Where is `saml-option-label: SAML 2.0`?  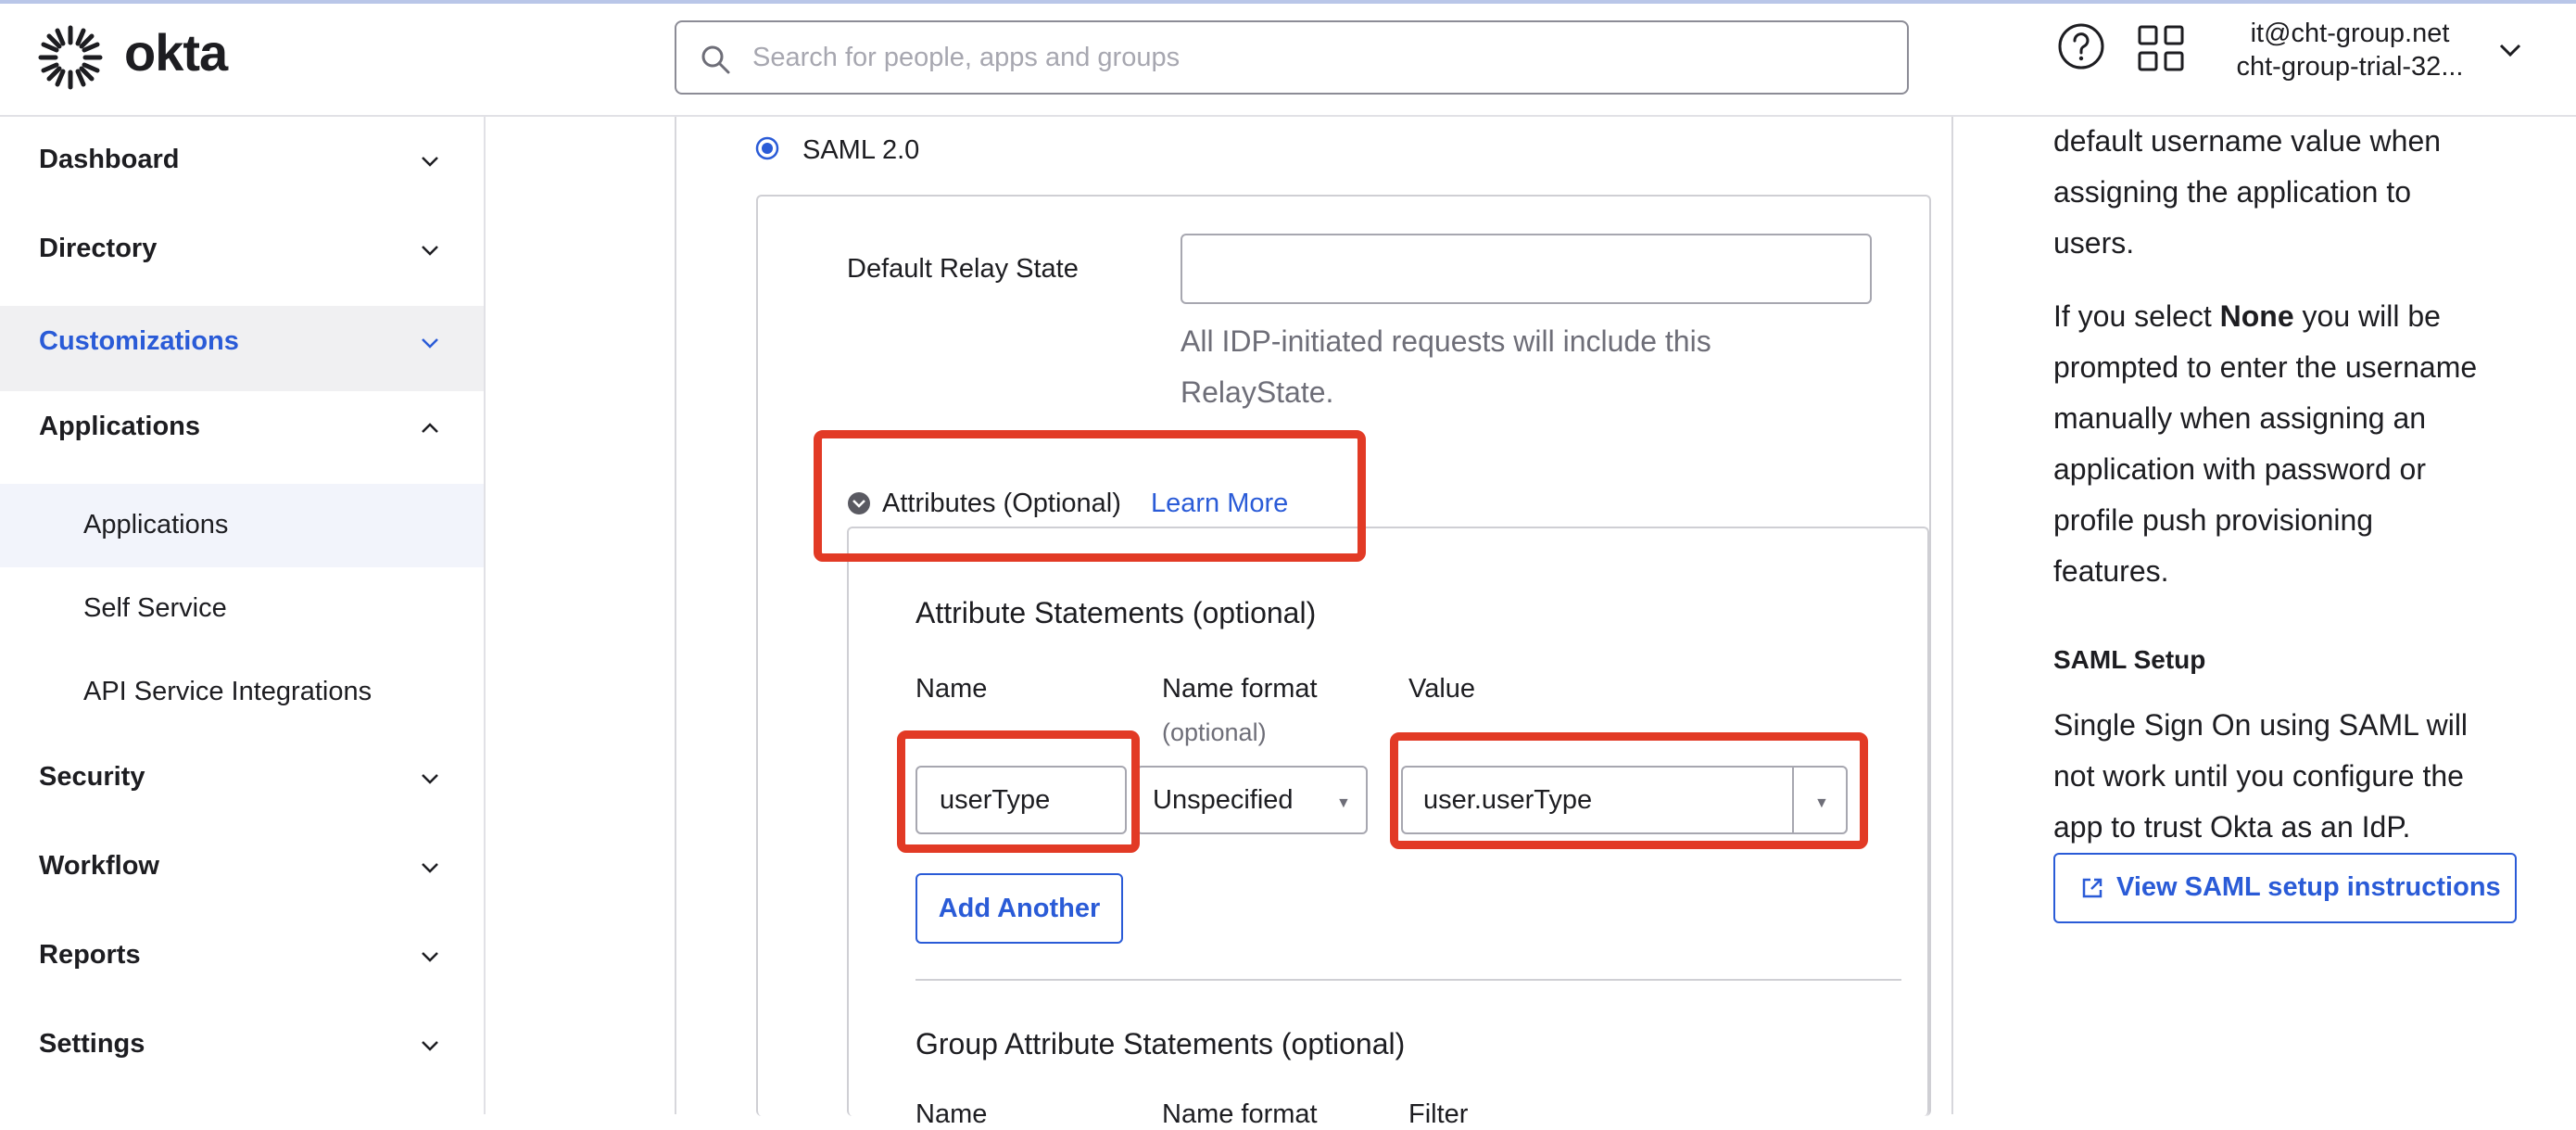 saml-option-label: SAML 2.0 is located at coordinates (860, 150).